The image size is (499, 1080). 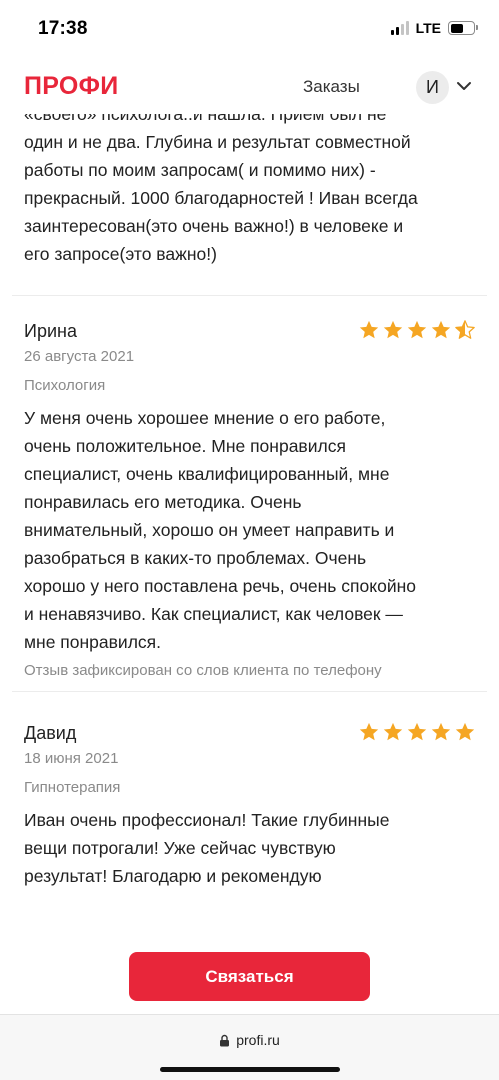 What do you see at coordinates (331, 87) in the screenshot?
I see `nav-orders-link: Заказы` at bounding box center [331, 87].